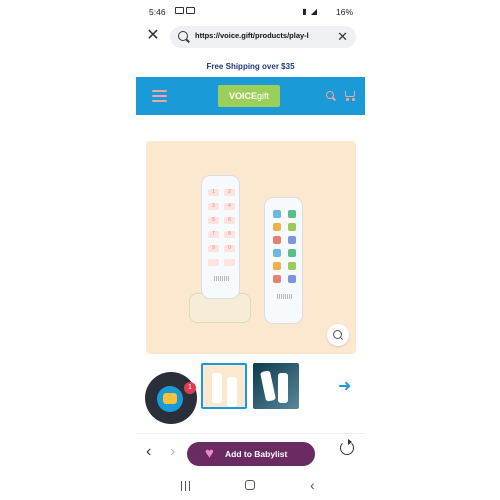 This screenshot has height=500, width=500. What do you see at coordinates (312, 485) in the screenshot?
I see `nav-back-icon: ‹` at bounding box center [312, 485].